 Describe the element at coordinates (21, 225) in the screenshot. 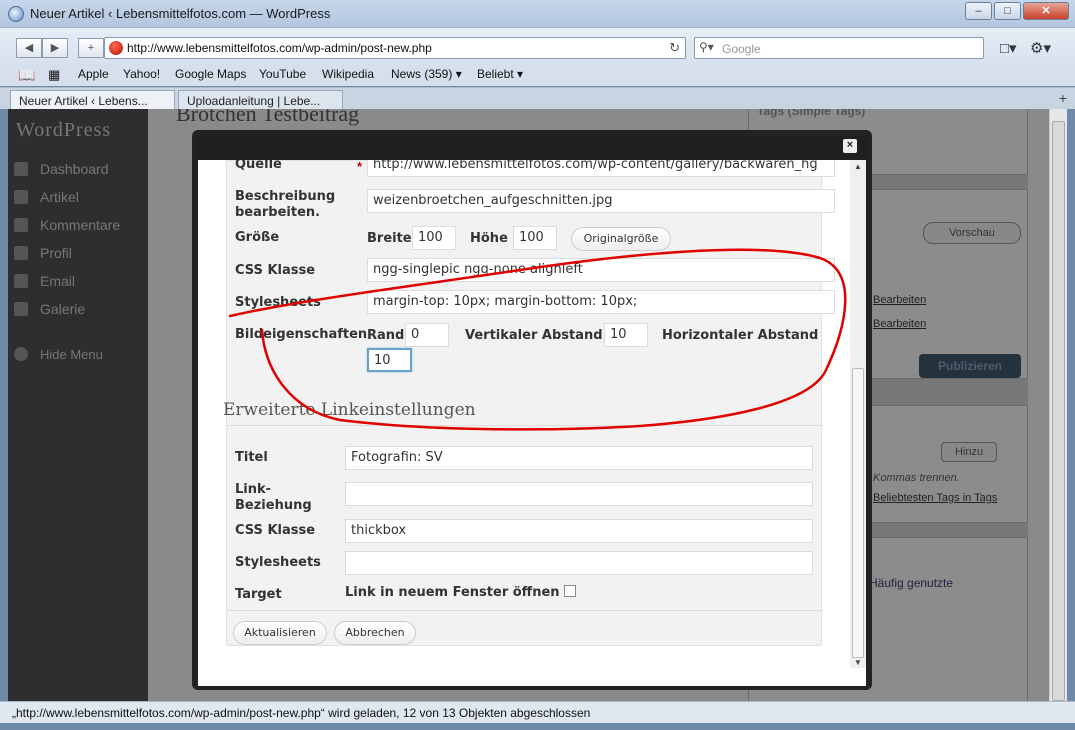

I see `comments-icon` at that location.